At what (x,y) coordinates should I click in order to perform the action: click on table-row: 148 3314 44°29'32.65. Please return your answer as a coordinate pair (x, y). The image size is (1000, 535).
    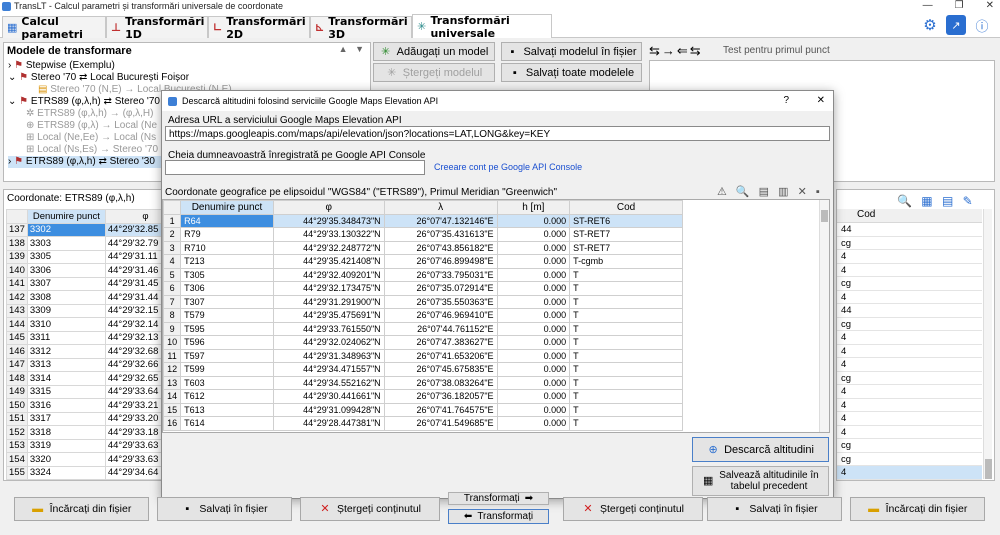
    Looking at the image, I should click on (84, 378).